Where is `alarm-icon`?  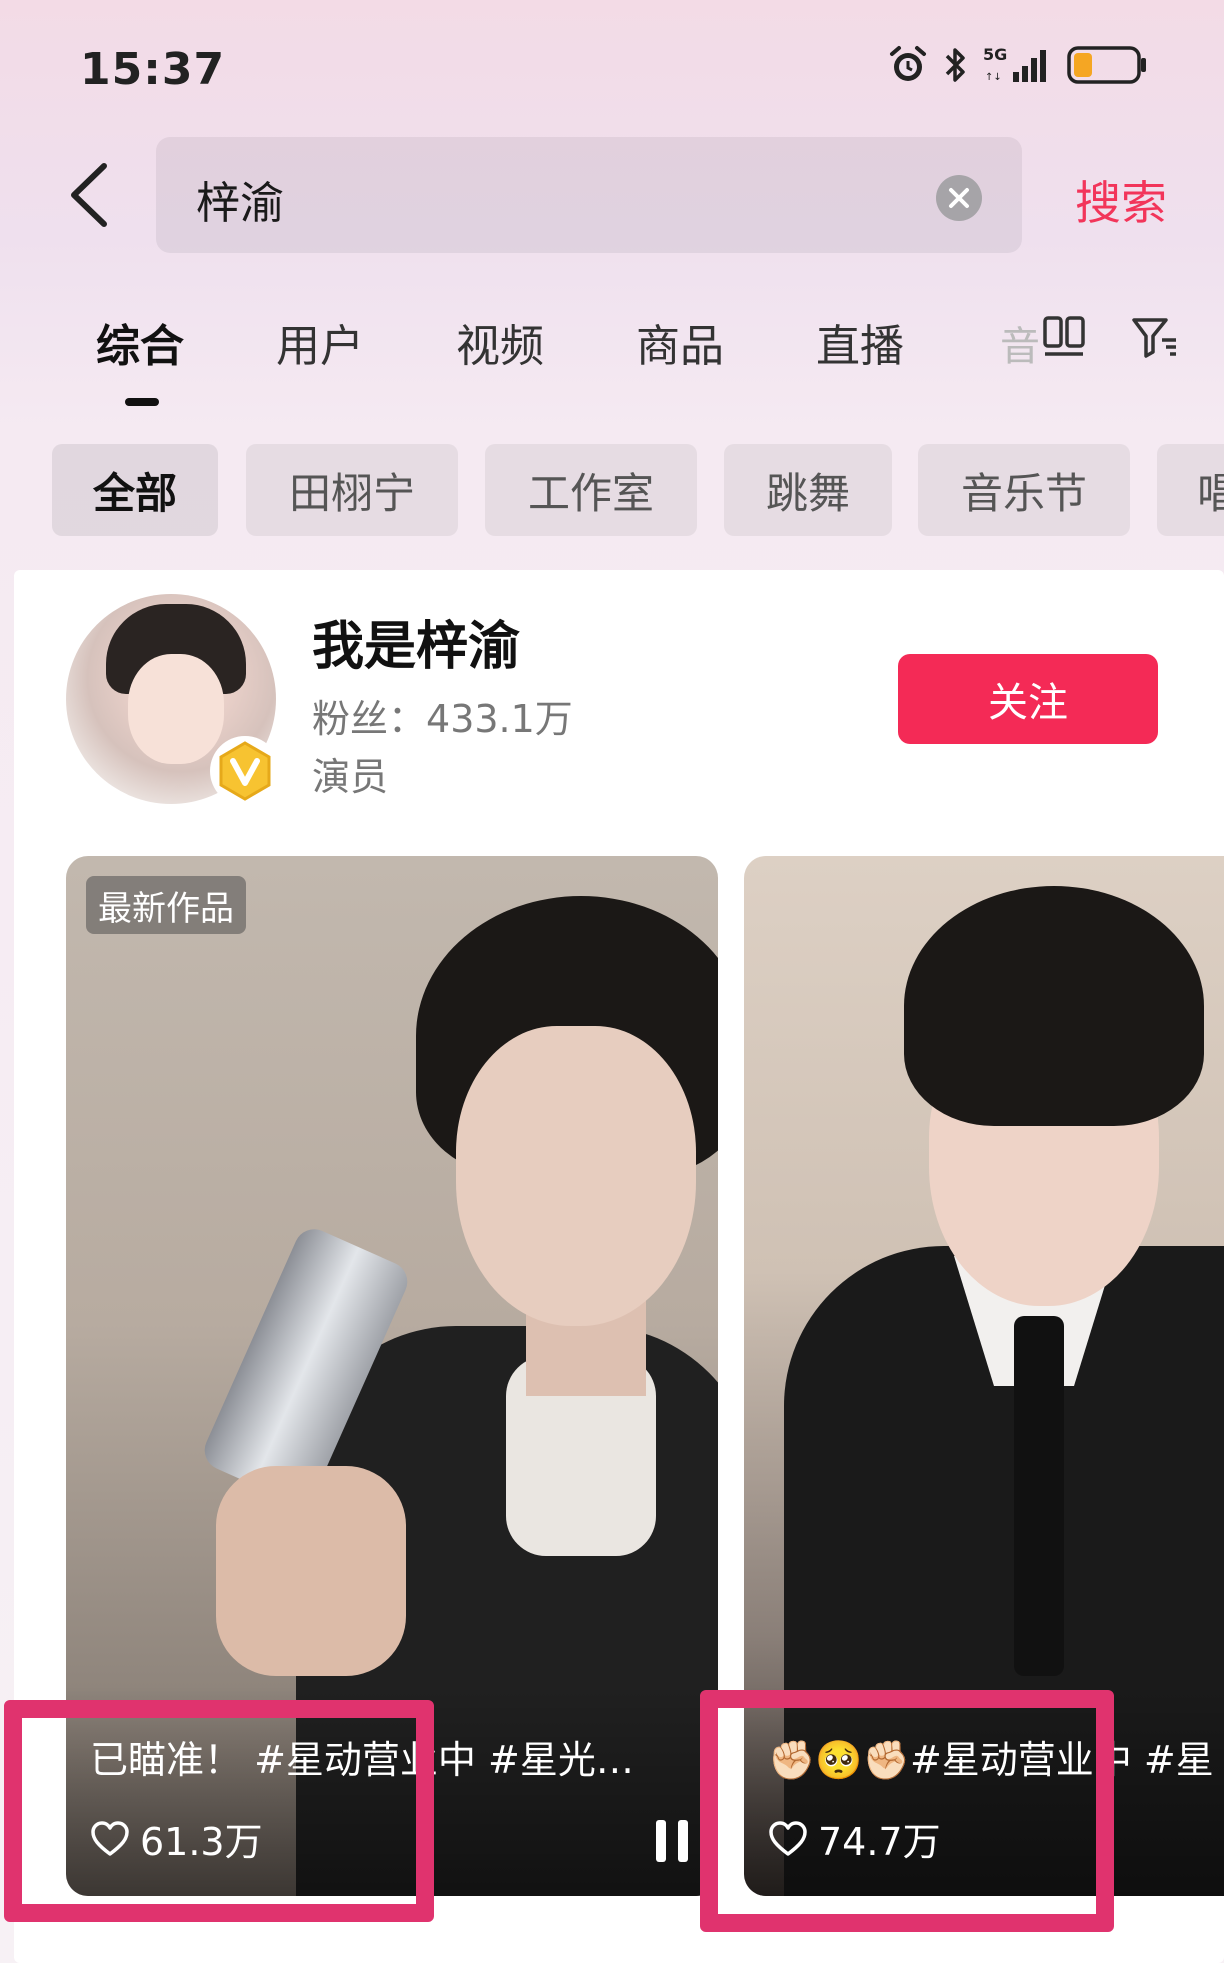
alarm-icon is located at coordinates (908, 65).